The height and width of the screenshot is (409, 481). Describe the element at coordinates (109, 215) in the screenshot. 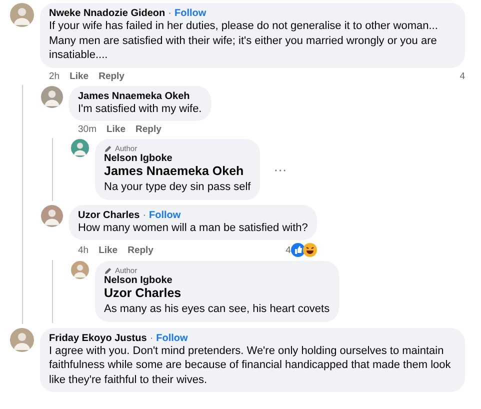

I see `commenter-name: Uzor Charles` at that location.